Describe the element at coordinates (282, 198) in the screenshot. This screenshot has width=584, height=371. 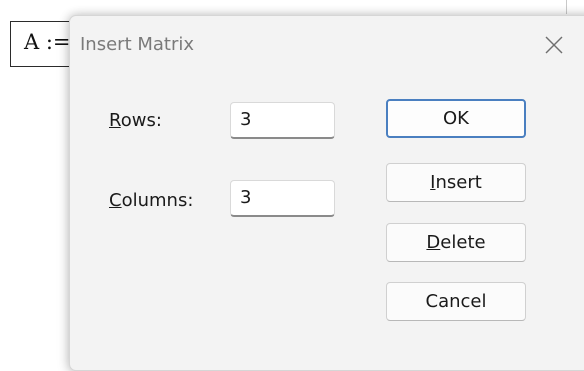
I see `columns-input: 3` at that location.